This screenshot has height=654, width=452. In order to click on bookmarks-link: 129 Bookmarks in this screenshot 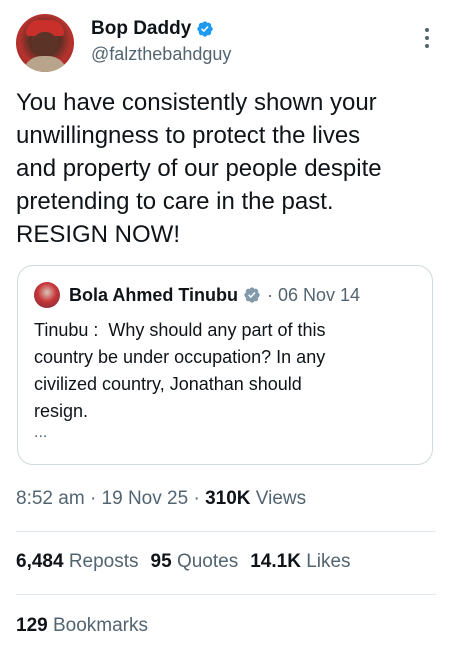, I will do `click(82, 626)`.